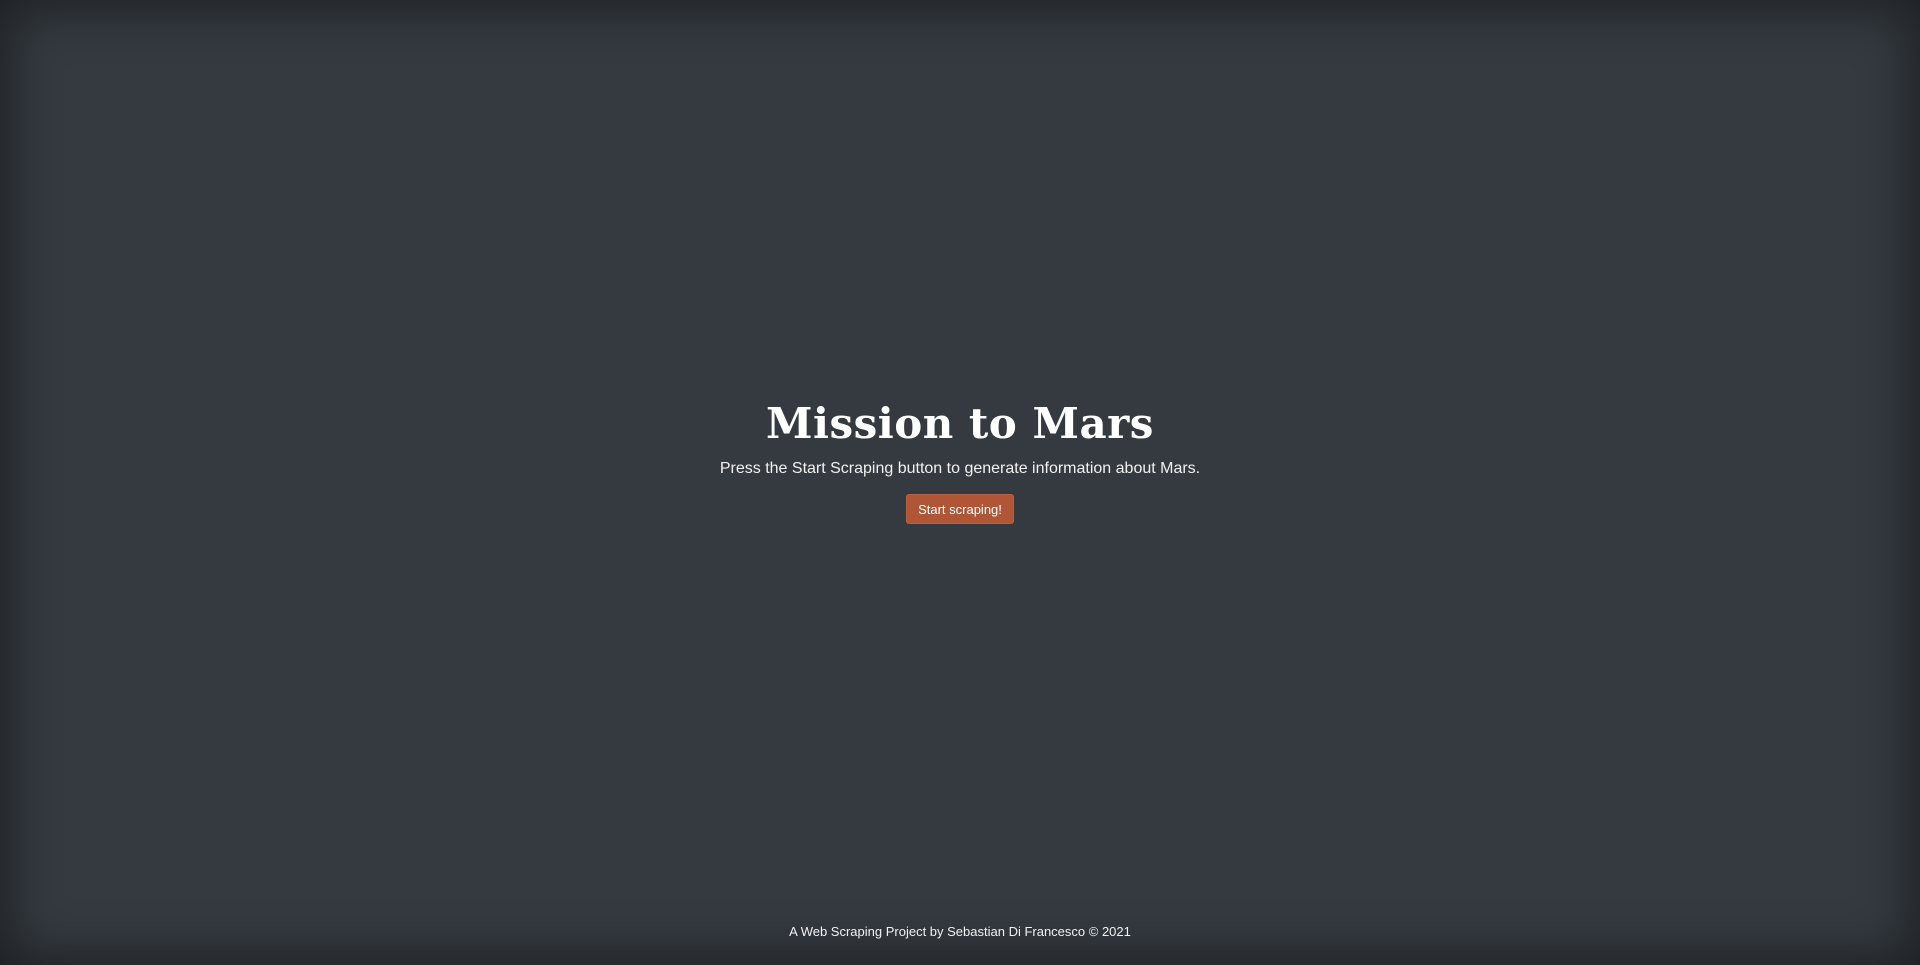 The image size is (1920, 965). Describe the element at coordinates (960, 423) in the screenshot. I see `page-title: Mission to Mars` at that location.